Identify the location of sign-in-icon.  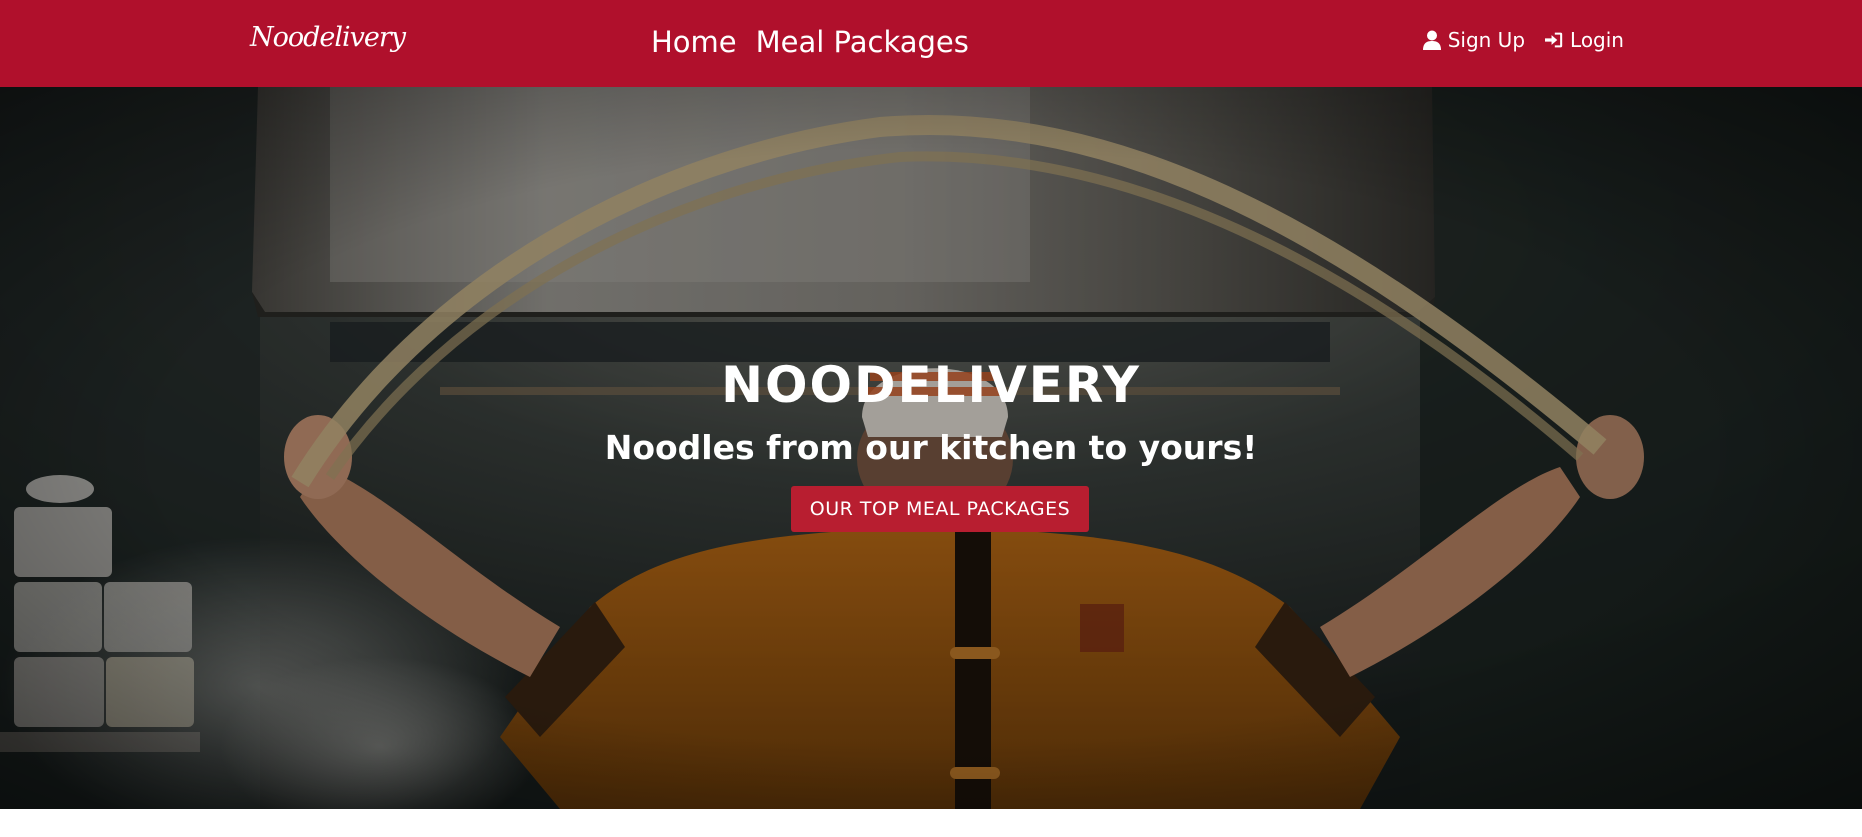
(1554, 40).